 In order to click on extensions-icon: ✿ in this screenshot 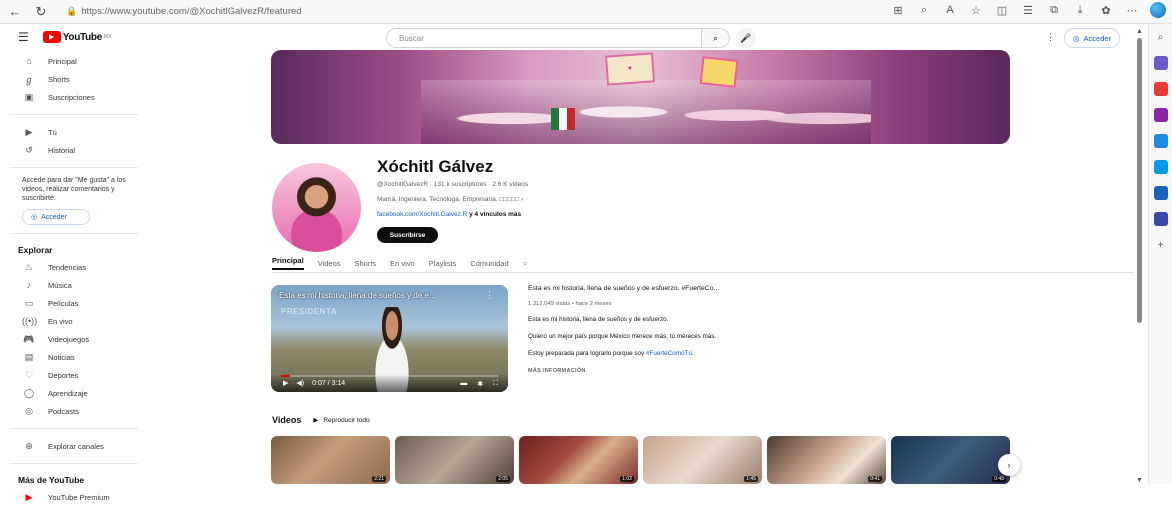, I will do `click(1106, 10)`.